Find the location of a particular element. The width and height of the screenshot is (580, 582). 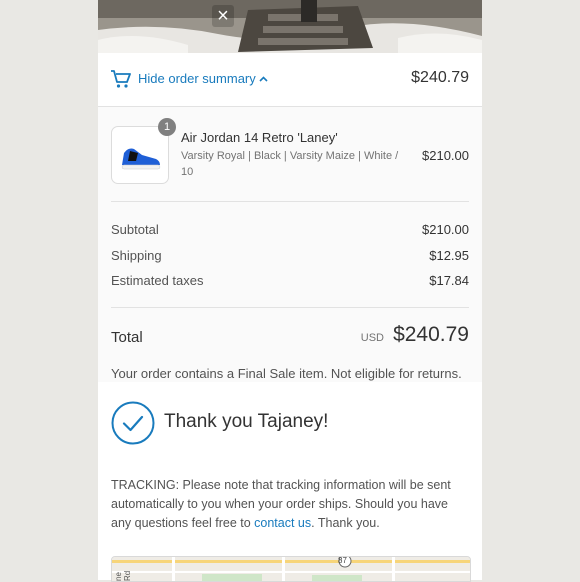

map-preview: 87 ne Rd is located at coordinates (291, 569).